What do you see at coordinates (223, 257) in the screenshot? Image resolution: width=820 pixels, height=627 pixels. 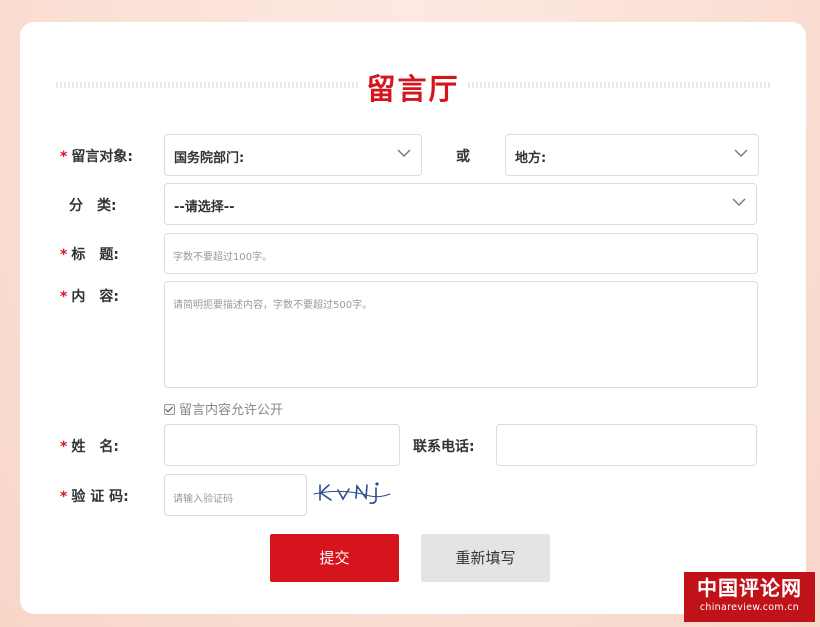 I see `subject-placeholder: 字数不要超过100字。` at bounding box center [223, 257].